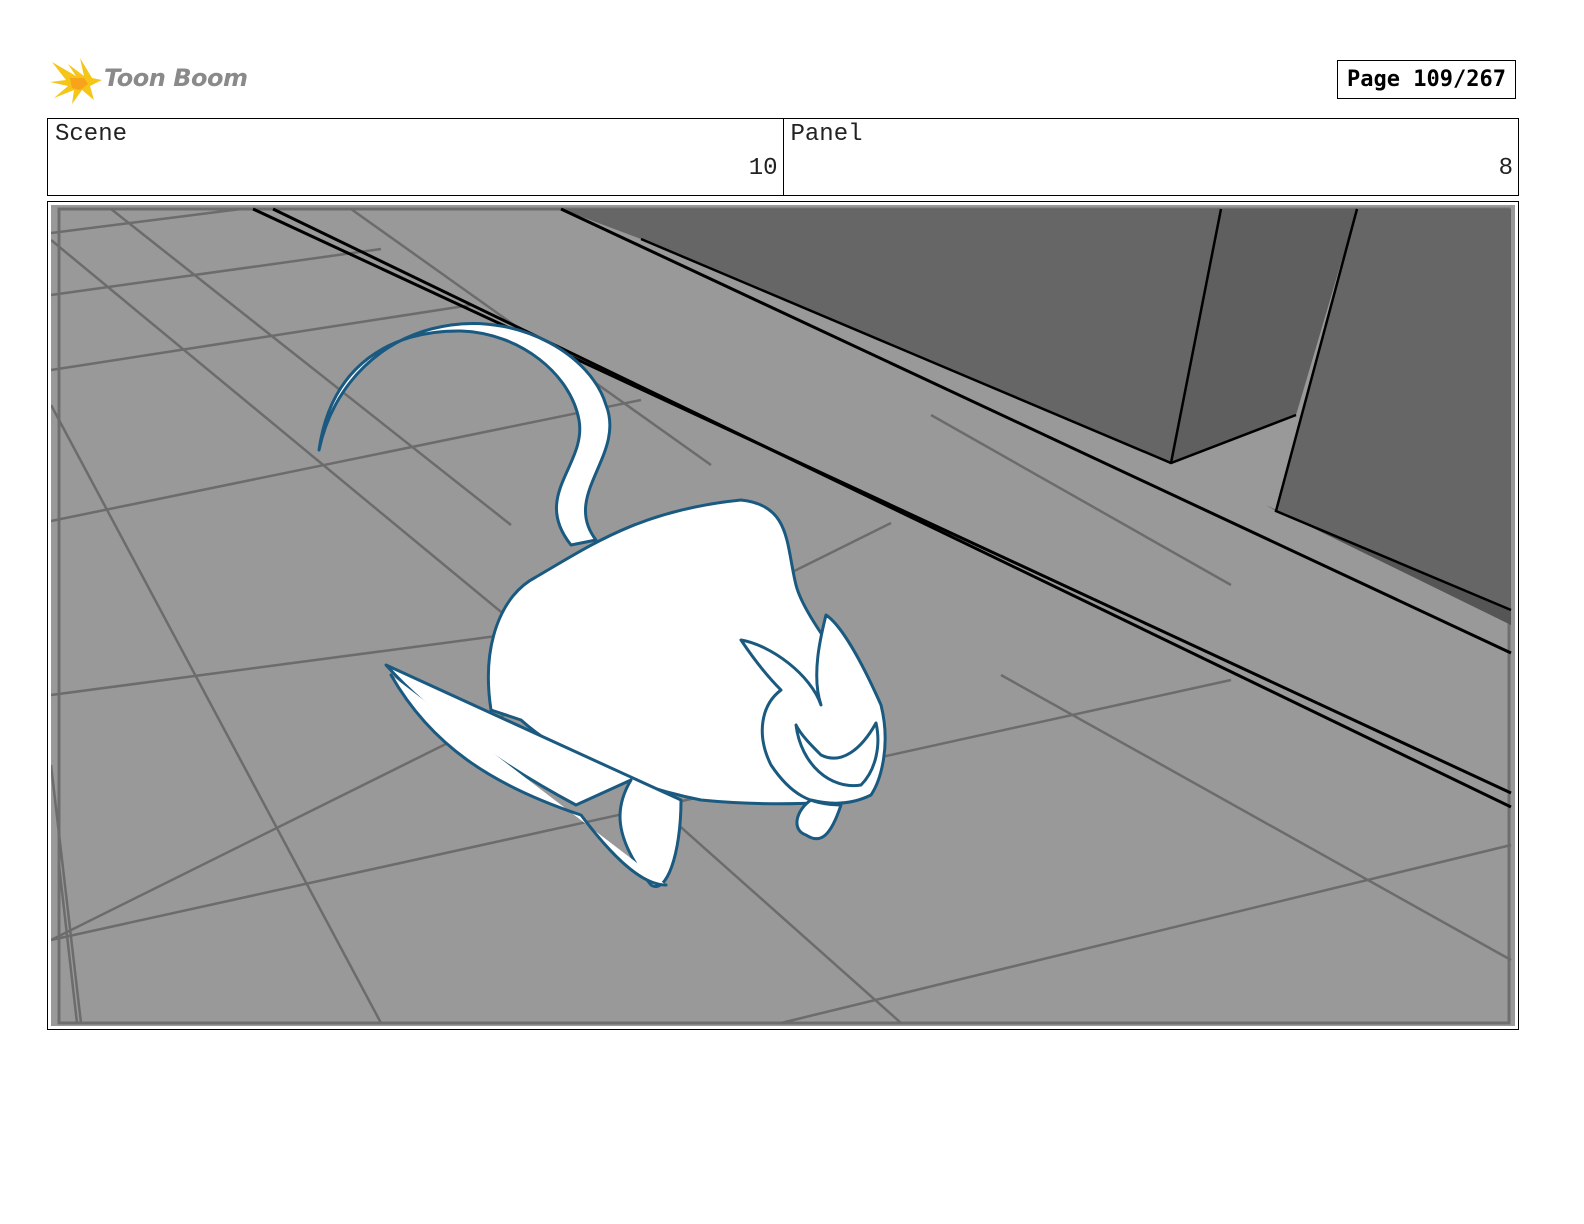 The height and width of the screenshot is (1224, 1584). Describe the element at coordinates (1426, 79) in the screenshot. I see `page-number: Page 109/267` at that location.